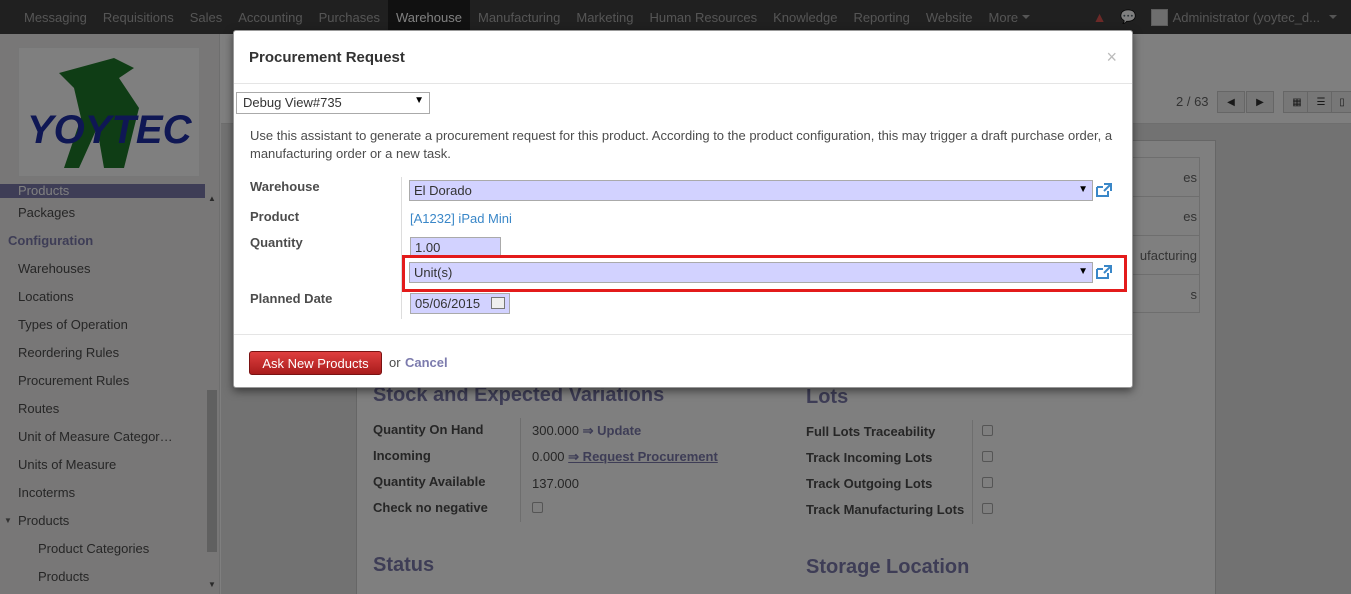 Image resolution: width=1351 pixels, height=594 pixels. I want to click on quantity-label: Quantity, so click(276, 242).